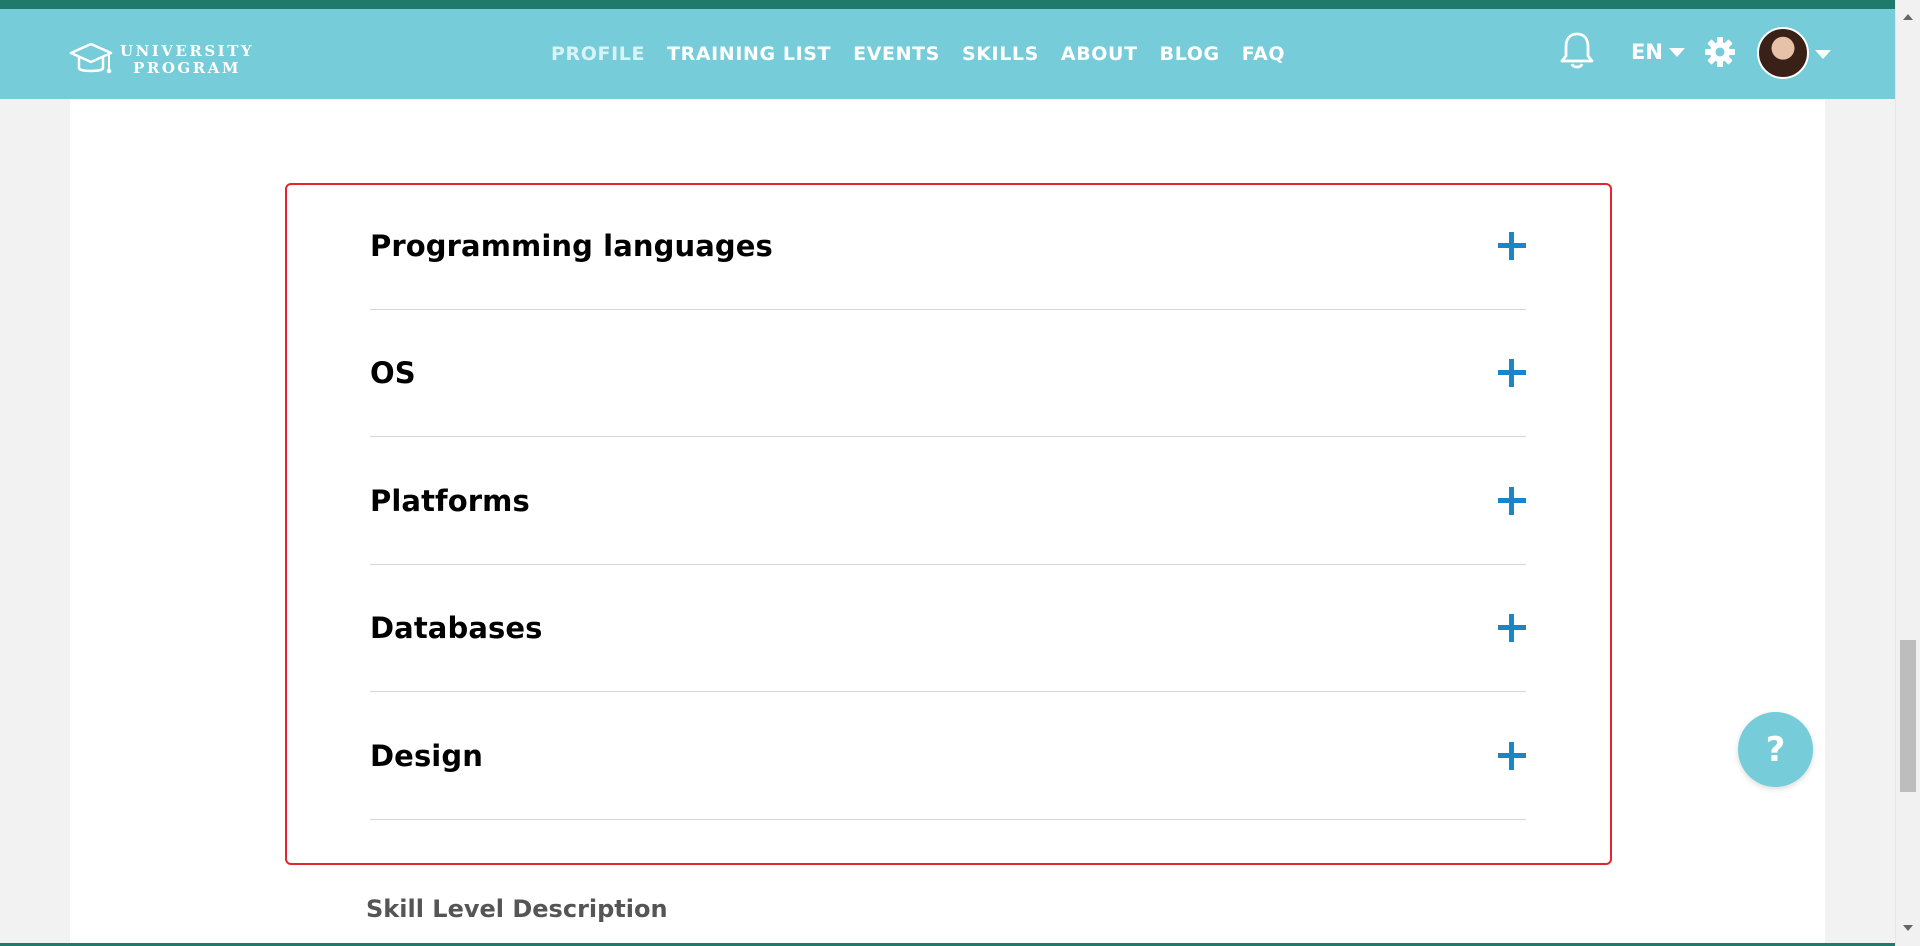  I want to click on accordion-item-platforms: Platforms, so click(948, 501).